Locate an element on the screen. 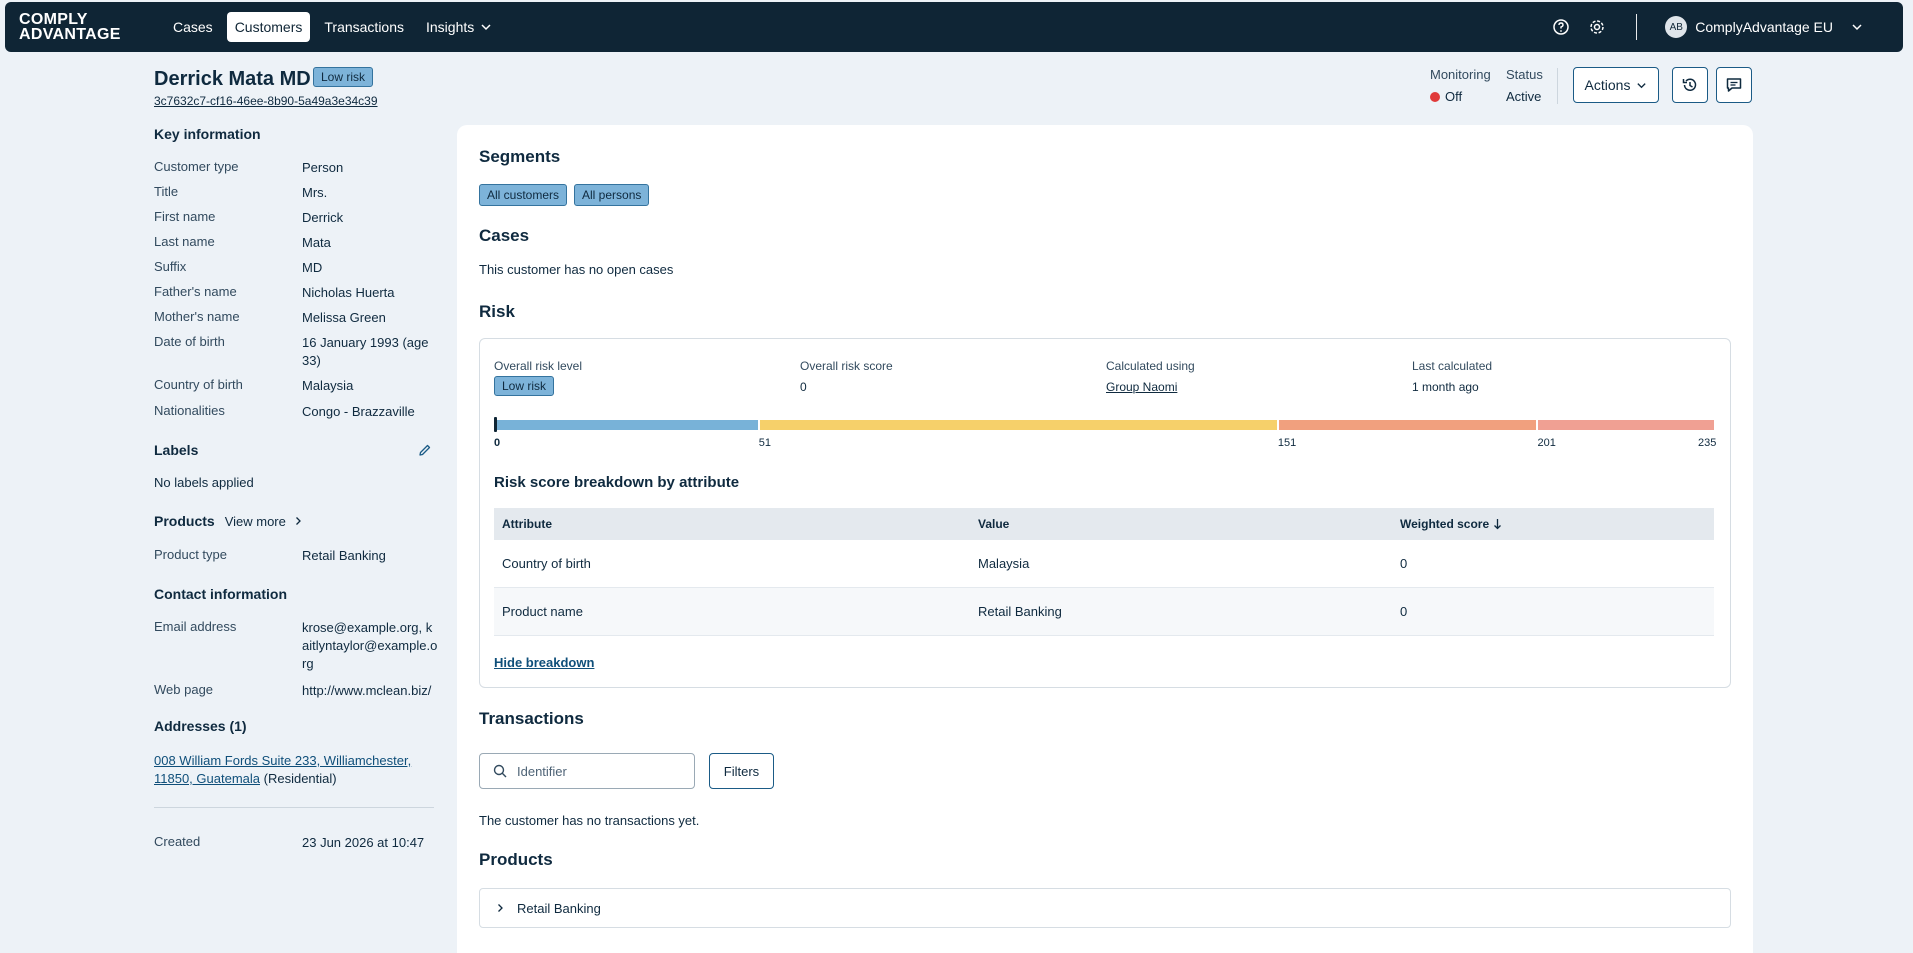  nav-separator is located at coordinates (1637, 27).